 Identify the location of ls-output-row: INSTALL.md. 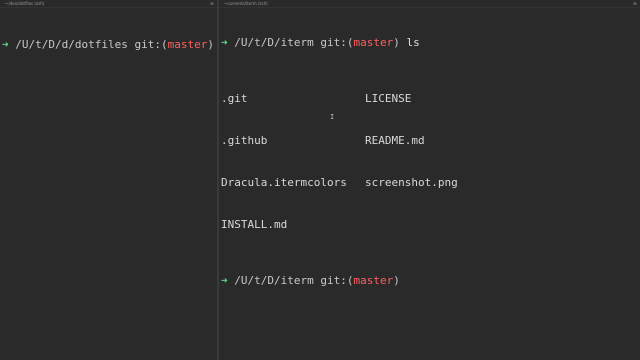
(429, 225).